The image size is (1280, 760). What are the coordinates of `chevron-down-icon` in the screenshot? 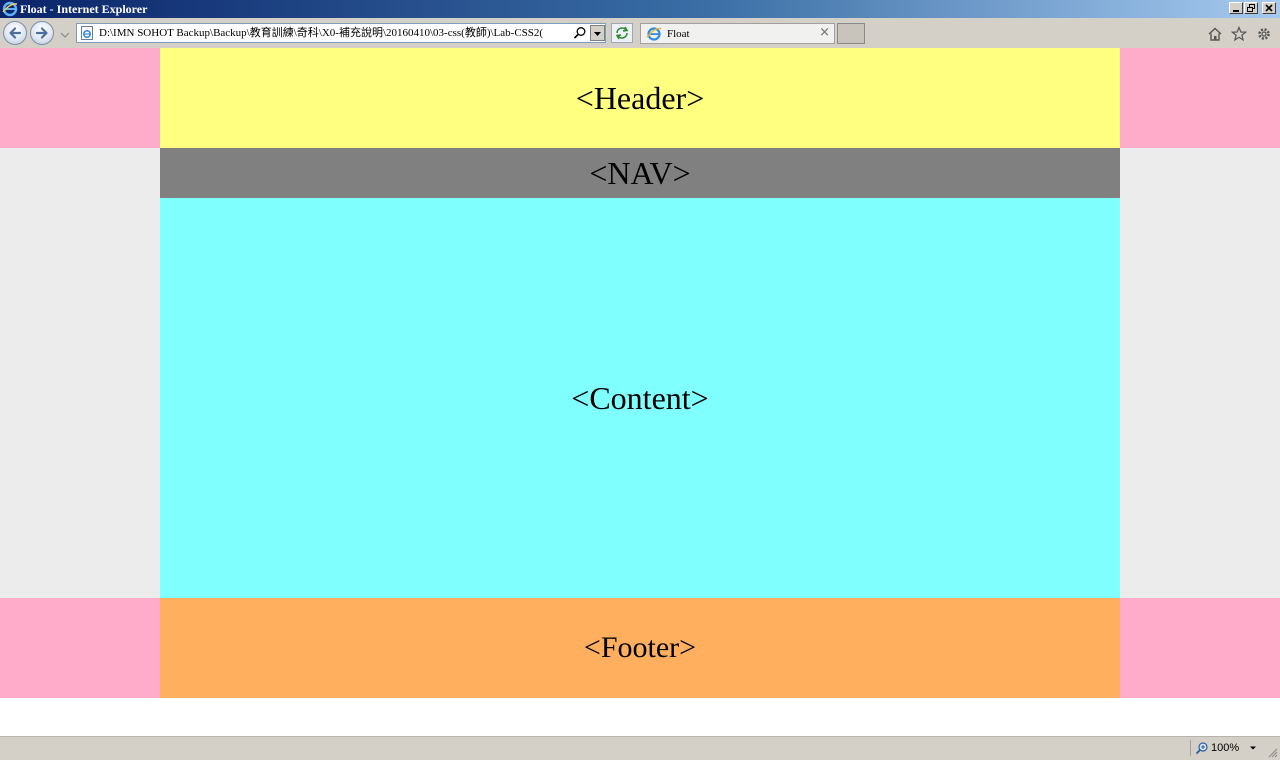 It's located at (597, 34).